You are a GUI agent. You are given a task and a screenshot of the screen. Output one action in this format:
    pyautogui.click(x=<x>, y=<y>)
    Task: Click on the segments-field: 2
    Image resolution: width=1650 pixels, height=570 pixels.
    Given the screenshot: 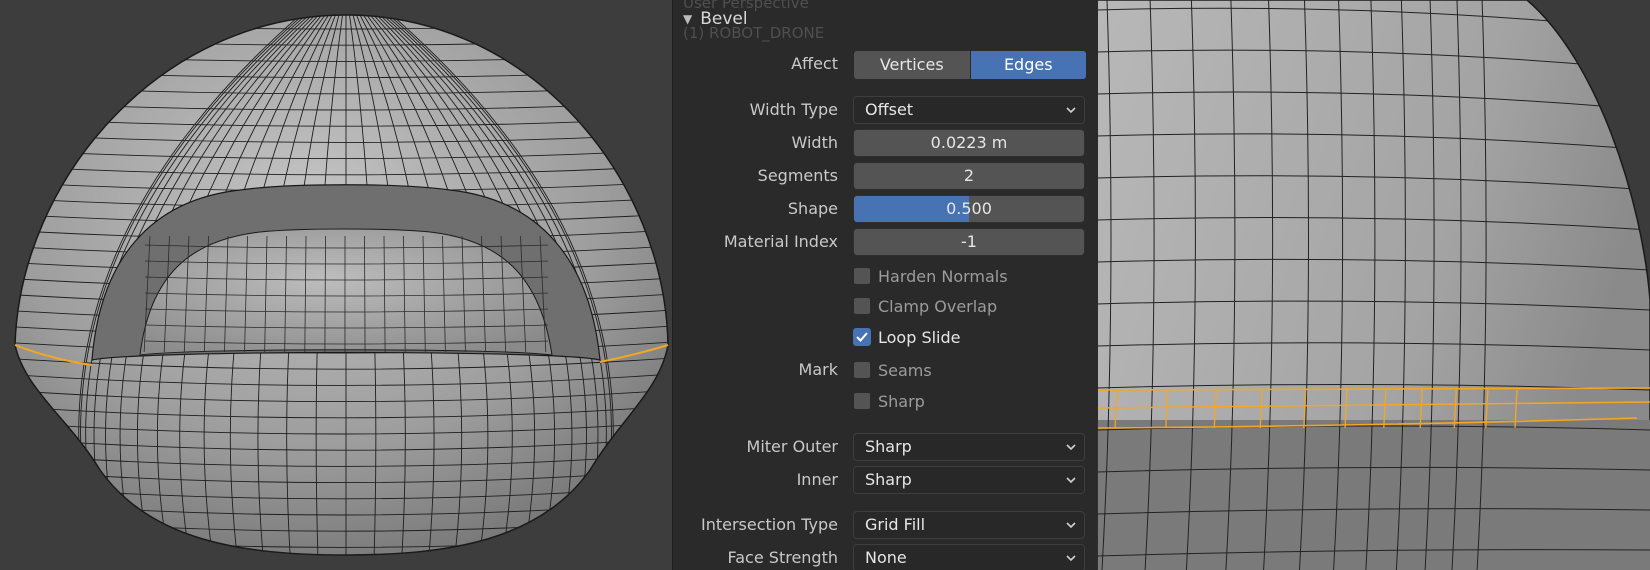 What is the action you would take?
    pyautogui.click(x=969, y=176)
    